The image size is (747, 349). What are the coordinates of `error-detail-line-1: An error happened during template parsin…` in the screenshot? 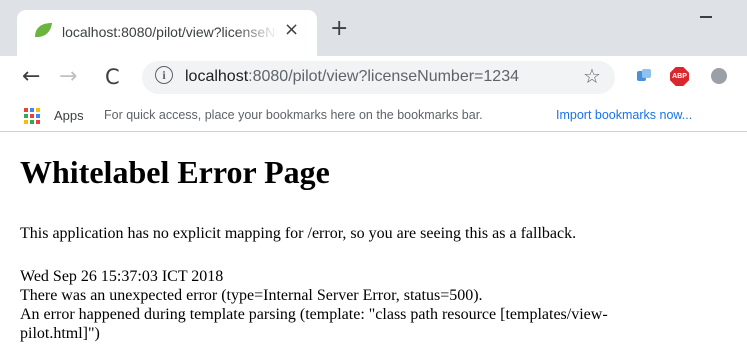 It's located at (314, 314).